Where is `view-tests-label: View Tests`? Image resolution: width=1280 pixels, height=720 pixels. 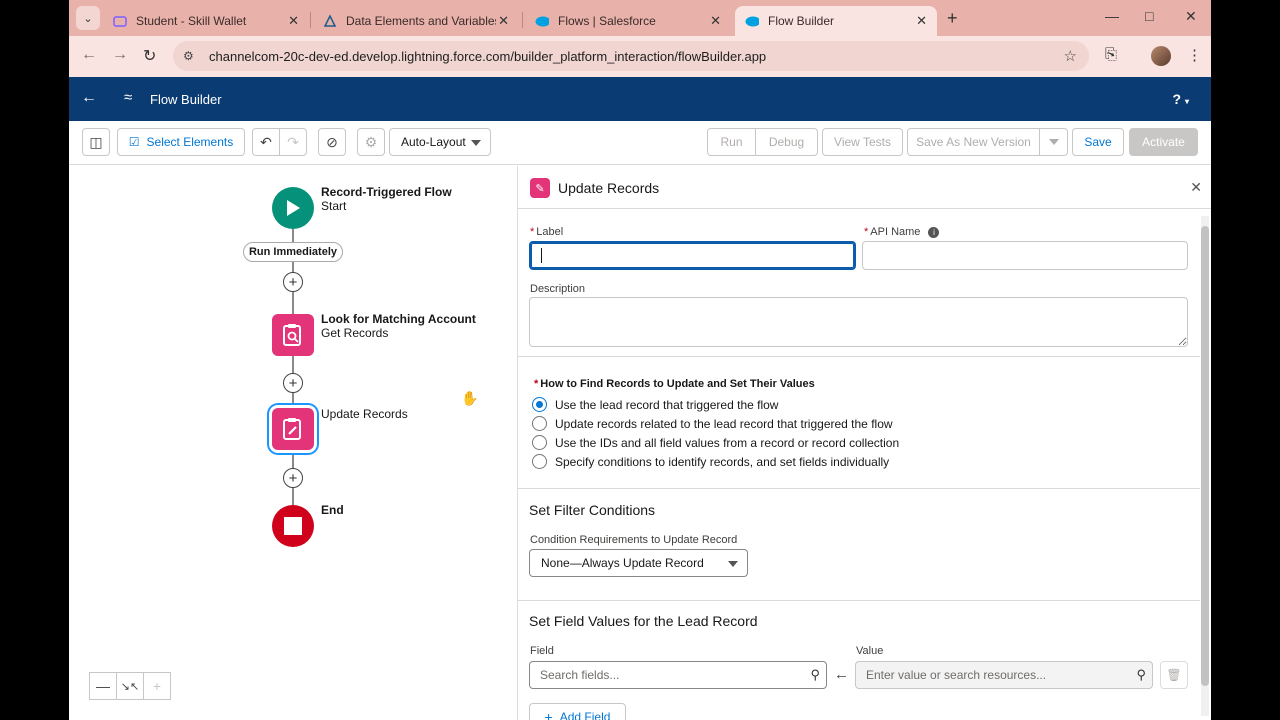 view-tests-label: View Tests is located at coordinates (862, 142).